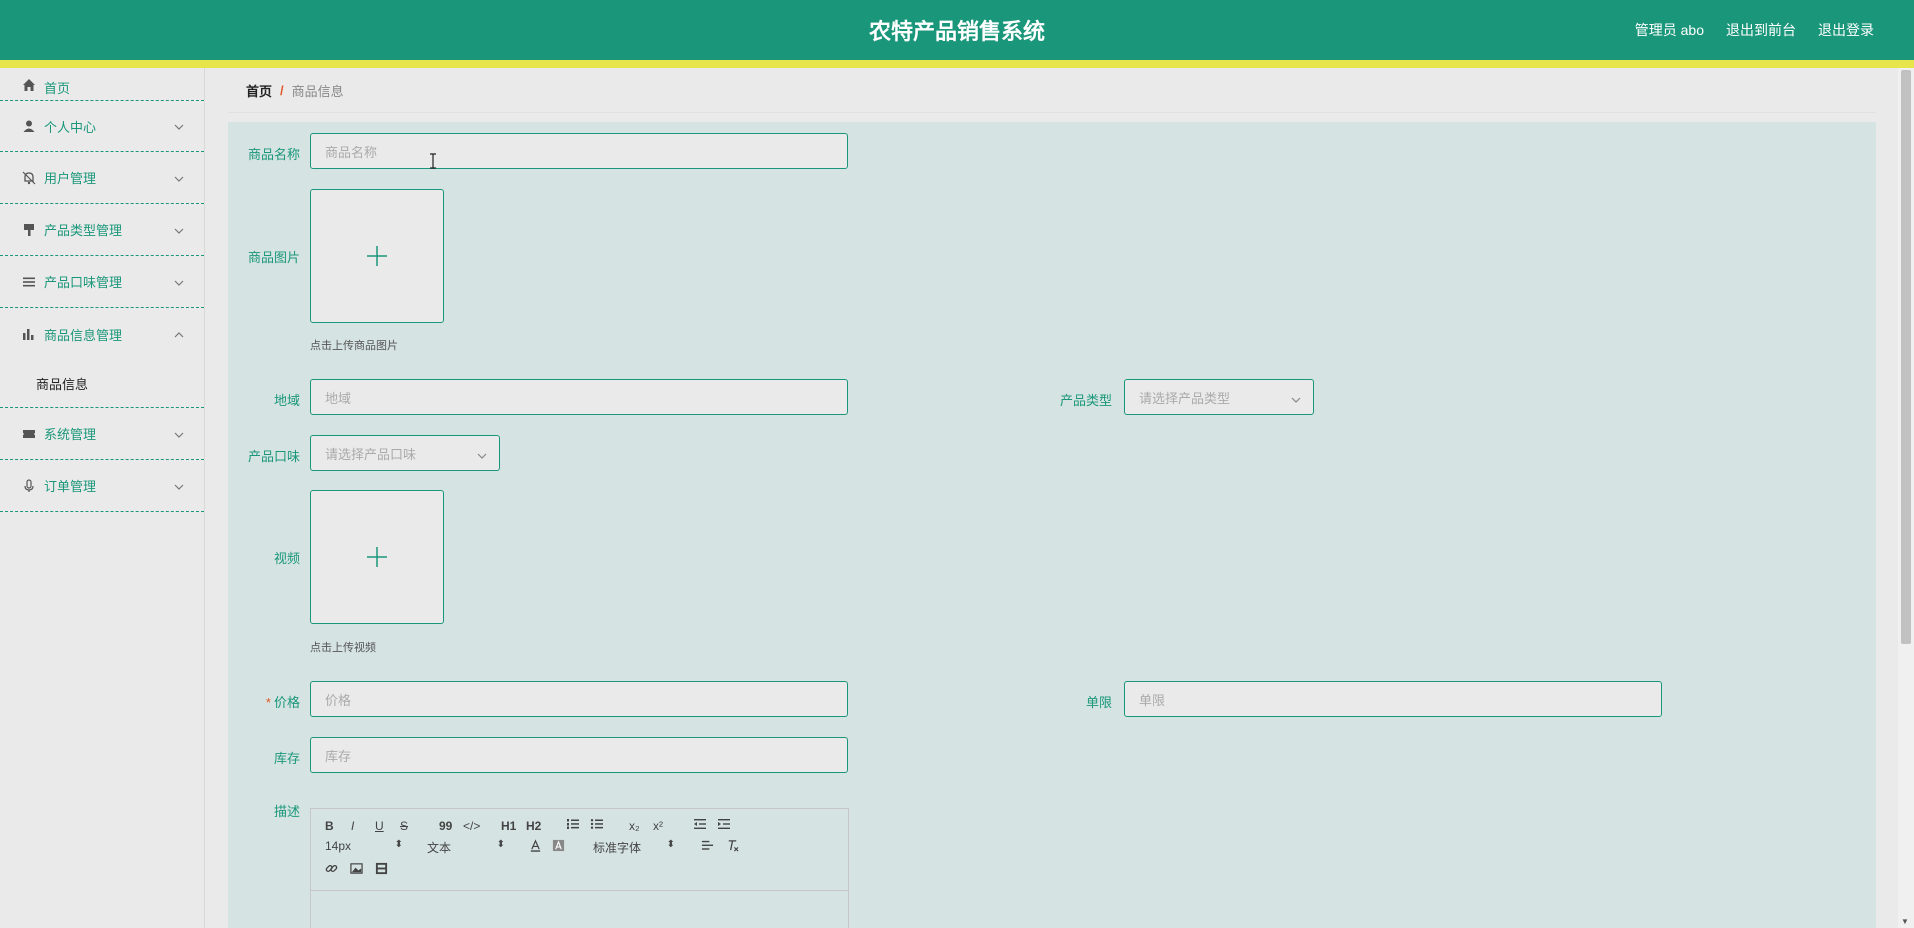 This screenshot has width=1914, height=928. I want to click on region-placeholder: 地域, so click(338, 398).